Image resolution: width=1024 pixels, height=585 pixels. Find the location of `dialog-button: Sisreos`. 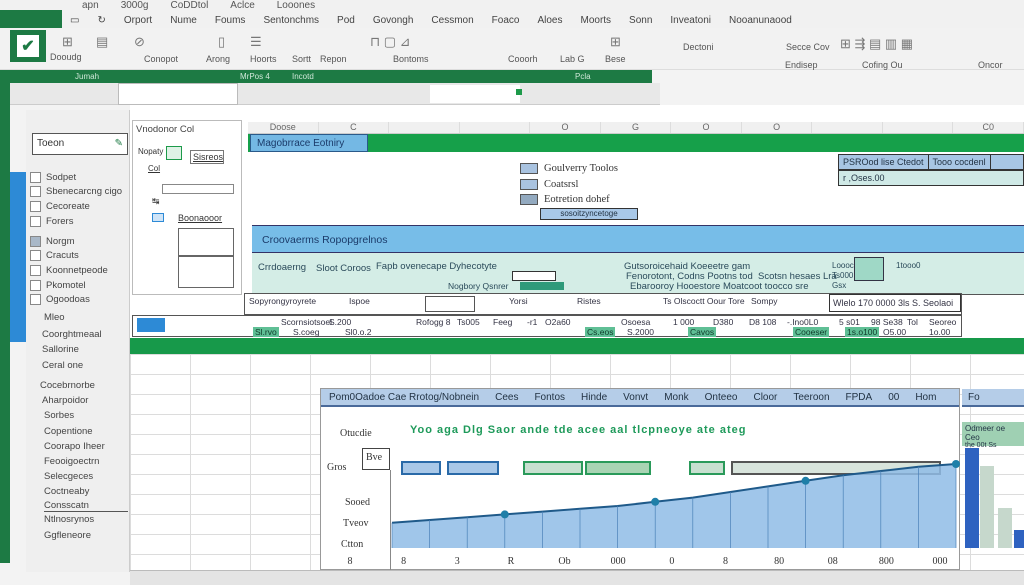

dialog-button: Sisreos is located at coordinates (207, 157).